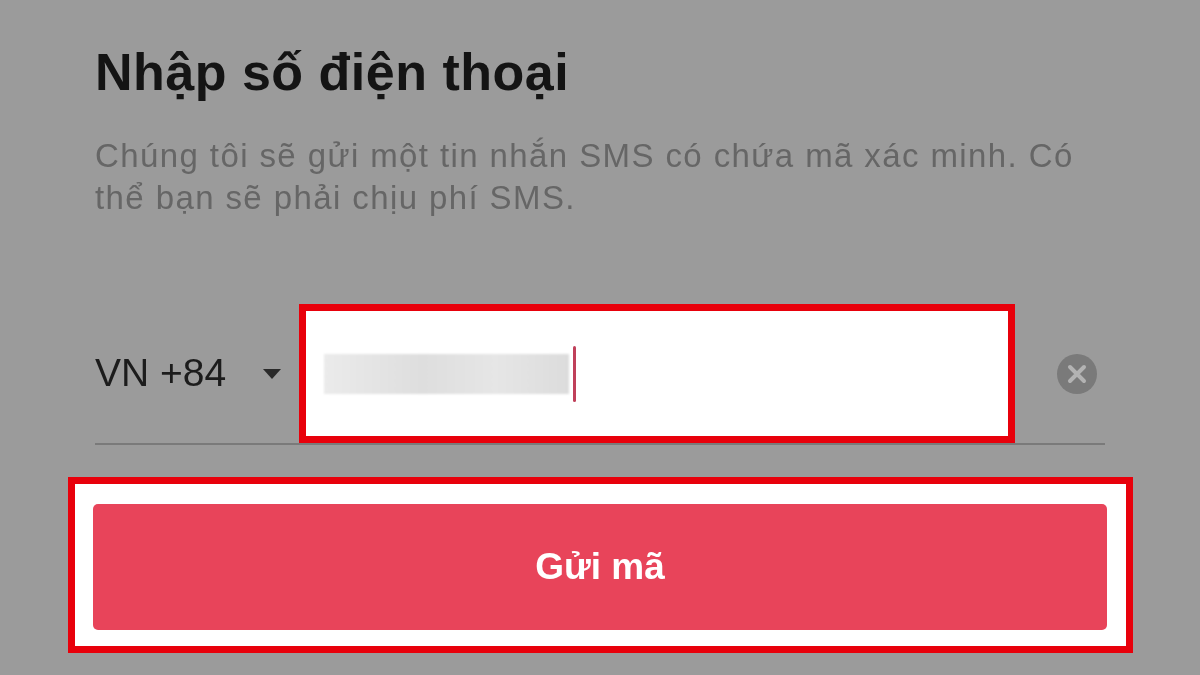  I want to click on caret-icon, so click(272, 373).